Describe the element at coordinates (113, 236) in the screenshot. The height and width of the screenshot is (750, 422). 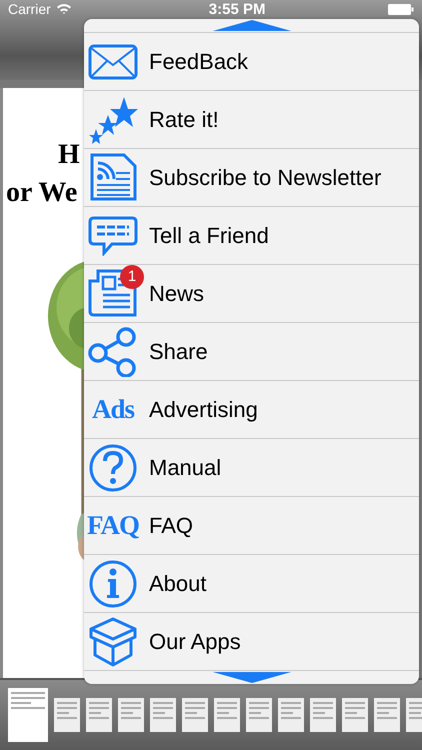
I see `chat-bubble-icon` at that location.